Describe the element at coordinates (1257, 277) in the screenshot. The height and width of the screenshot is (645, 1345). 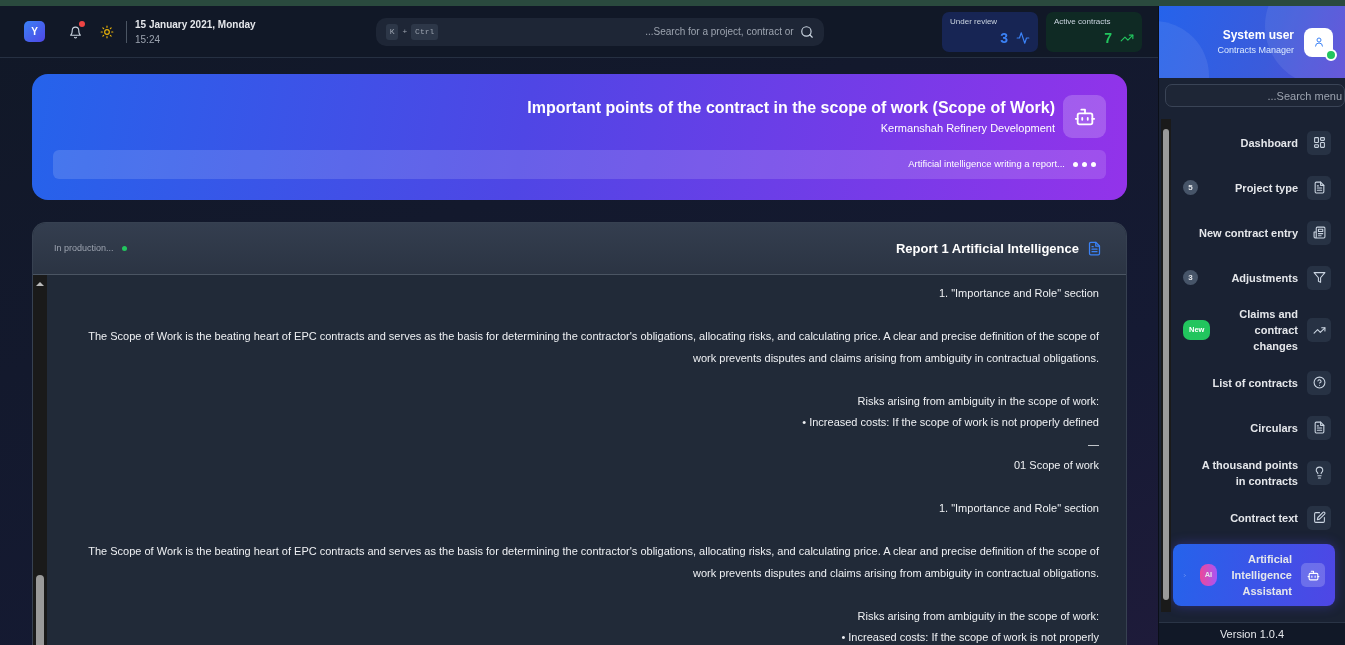
I see `menu-item: 3 Adjustments` at that location.